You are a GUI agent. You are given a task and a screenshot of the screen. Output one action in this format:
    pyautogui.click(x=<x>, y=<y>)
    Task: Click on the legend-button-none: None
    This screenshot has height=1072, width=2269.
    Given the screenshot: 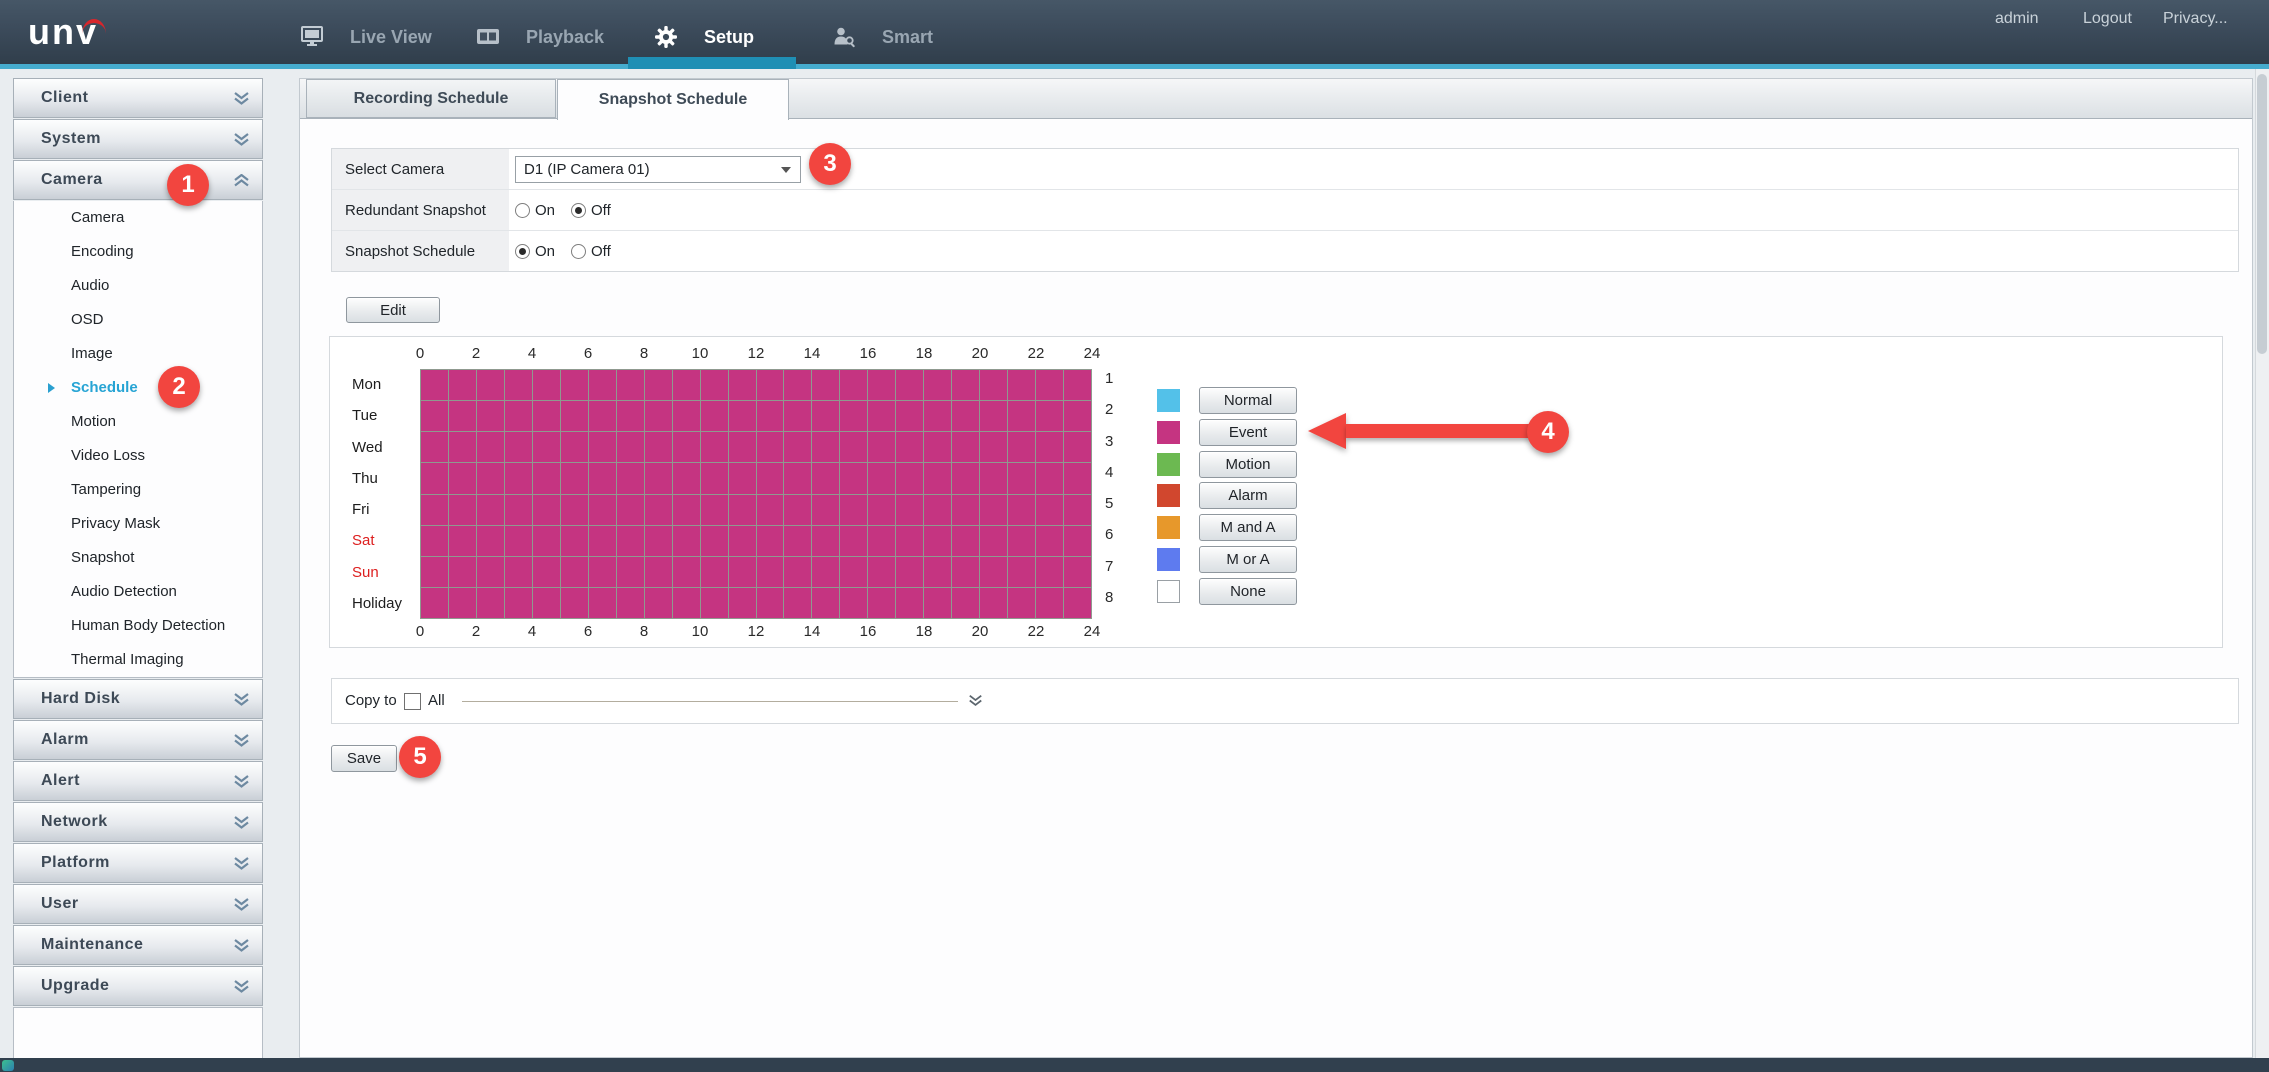 What is the action you would take?
    pyautogui.click(x=1248, y=591)
    